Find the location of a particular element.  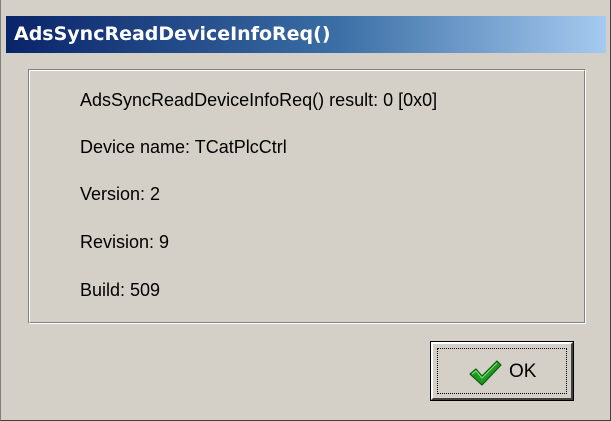

ok-button: OK is located at coordinates (502, 371).